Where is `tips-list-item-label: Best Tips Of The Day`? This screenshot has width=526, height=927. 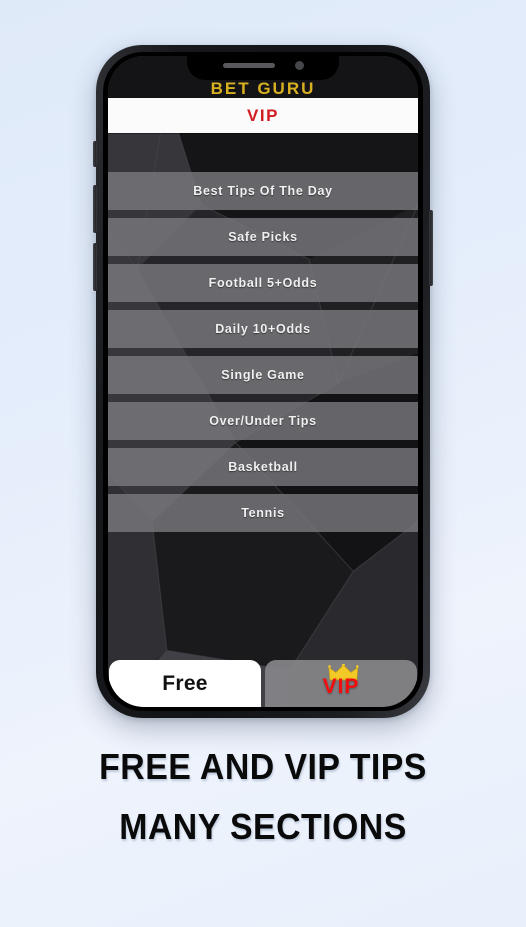
tips-list-item-label: Best Tips Of The Day is located at coordinates (263, 191).